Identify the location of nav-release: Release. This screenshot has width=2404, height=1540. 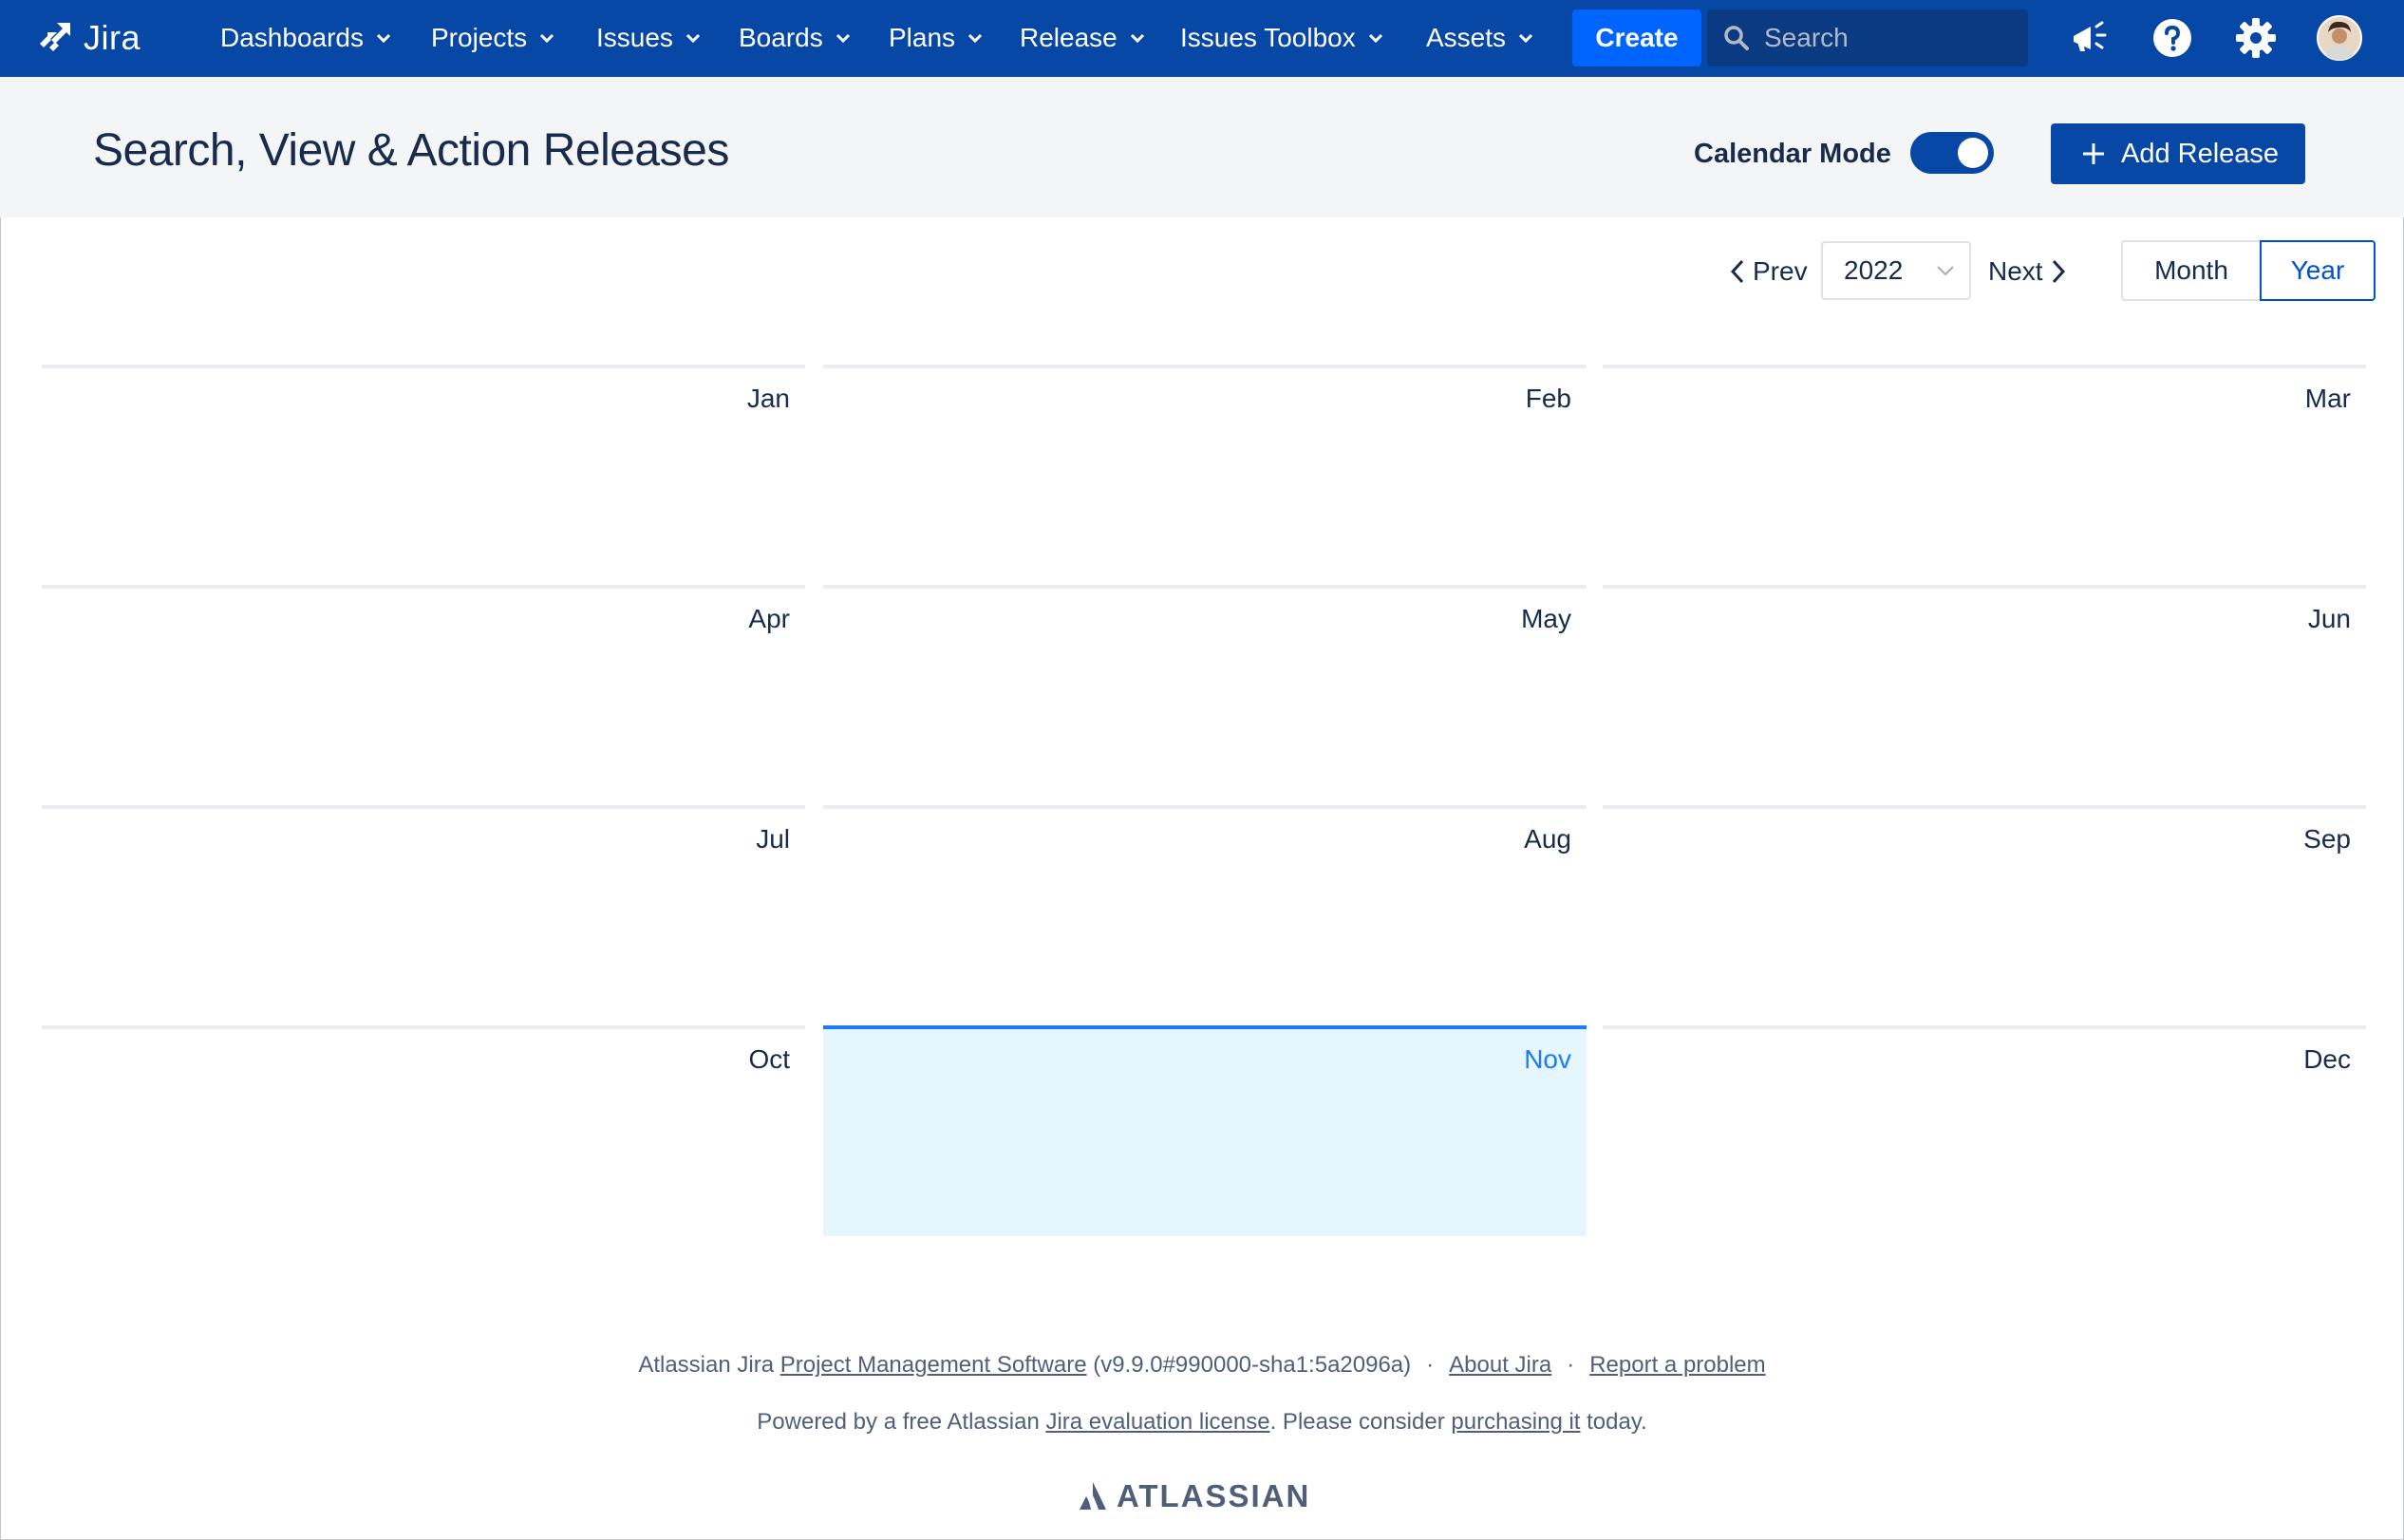
(1083, 38).